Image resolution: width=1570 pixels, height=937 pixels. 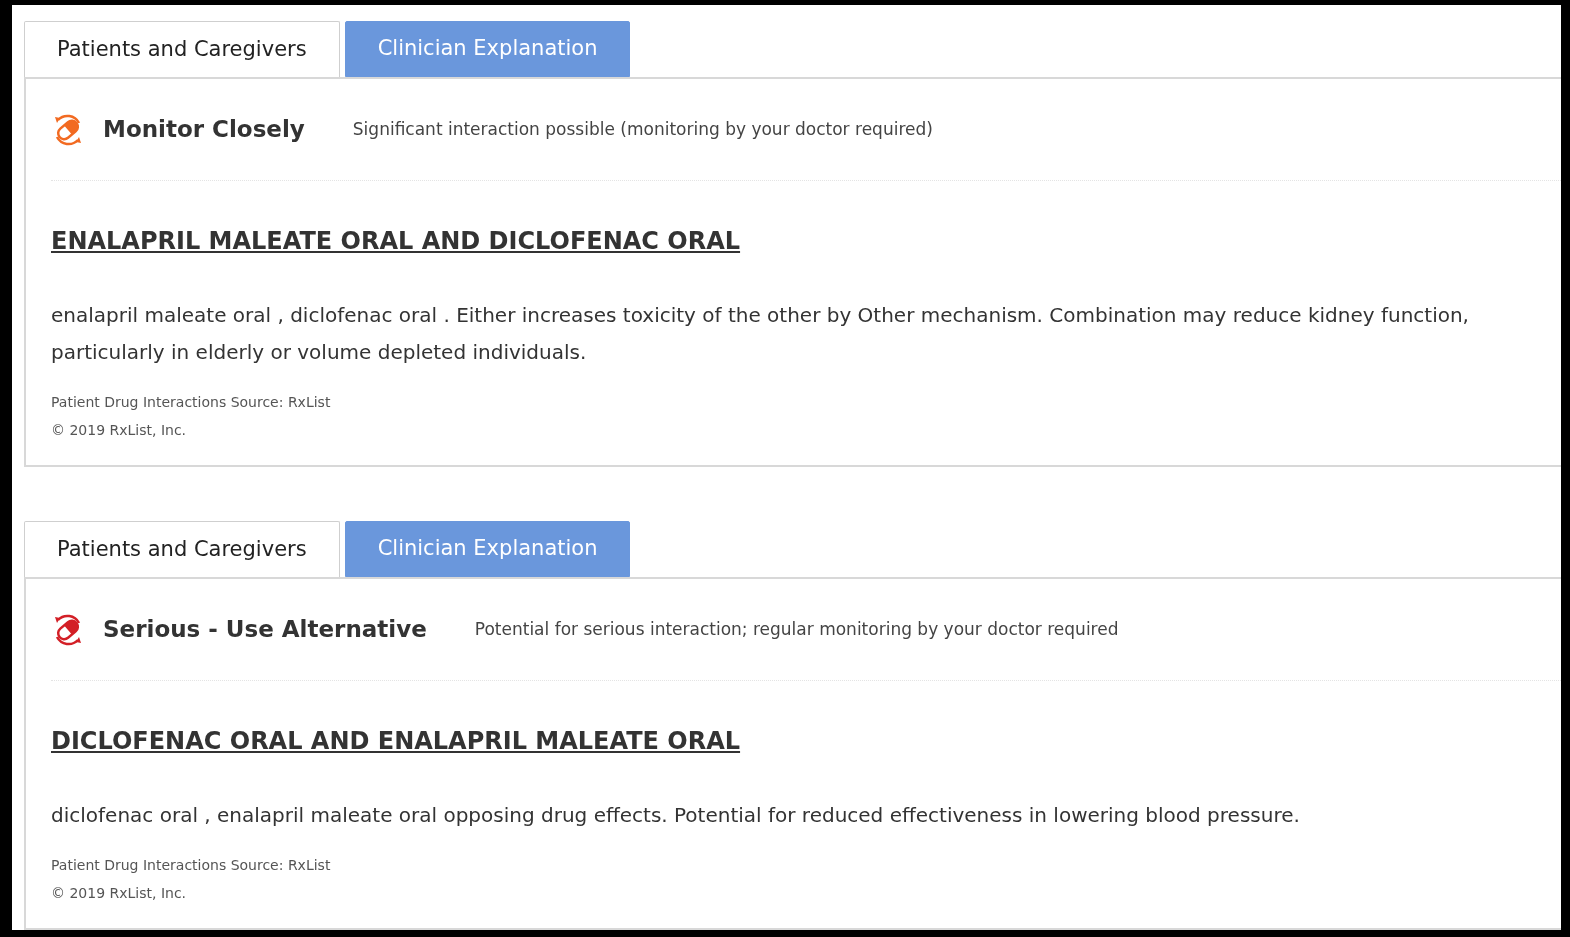 What do you see at coordinates (265, 630) in the screenshot?
I see `severity-label: Serious - Use Alternative` at bounding box center [265, 630].